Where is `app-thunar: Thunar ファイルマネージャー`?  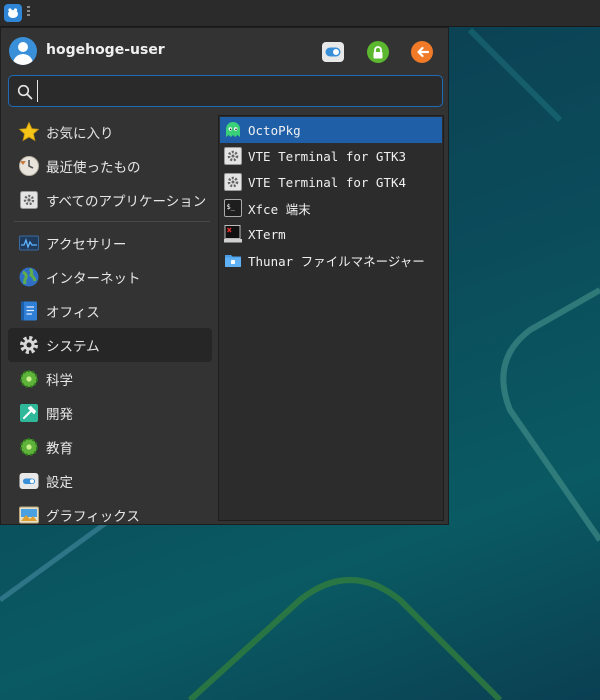 app-thunar: Thunar ファイルマネージャー is located at coordinates (331, 260).